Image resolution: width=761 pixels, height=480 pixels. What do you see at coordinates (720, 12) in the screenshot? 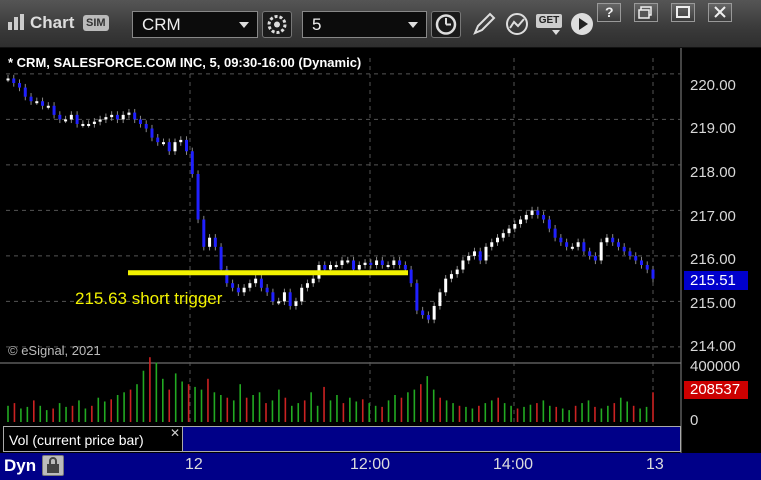
I see `close-button` at bounding box center [720, 12].